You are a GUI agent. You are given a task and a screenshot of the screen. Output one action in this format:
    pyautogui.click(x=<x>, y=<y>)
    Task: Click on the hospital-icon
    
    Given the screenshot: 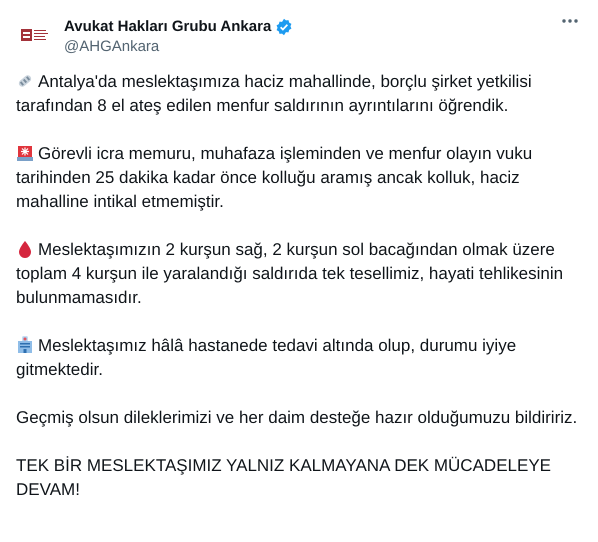 What is the action you would take?
    pyautogui.click(x=25, y=345)
    